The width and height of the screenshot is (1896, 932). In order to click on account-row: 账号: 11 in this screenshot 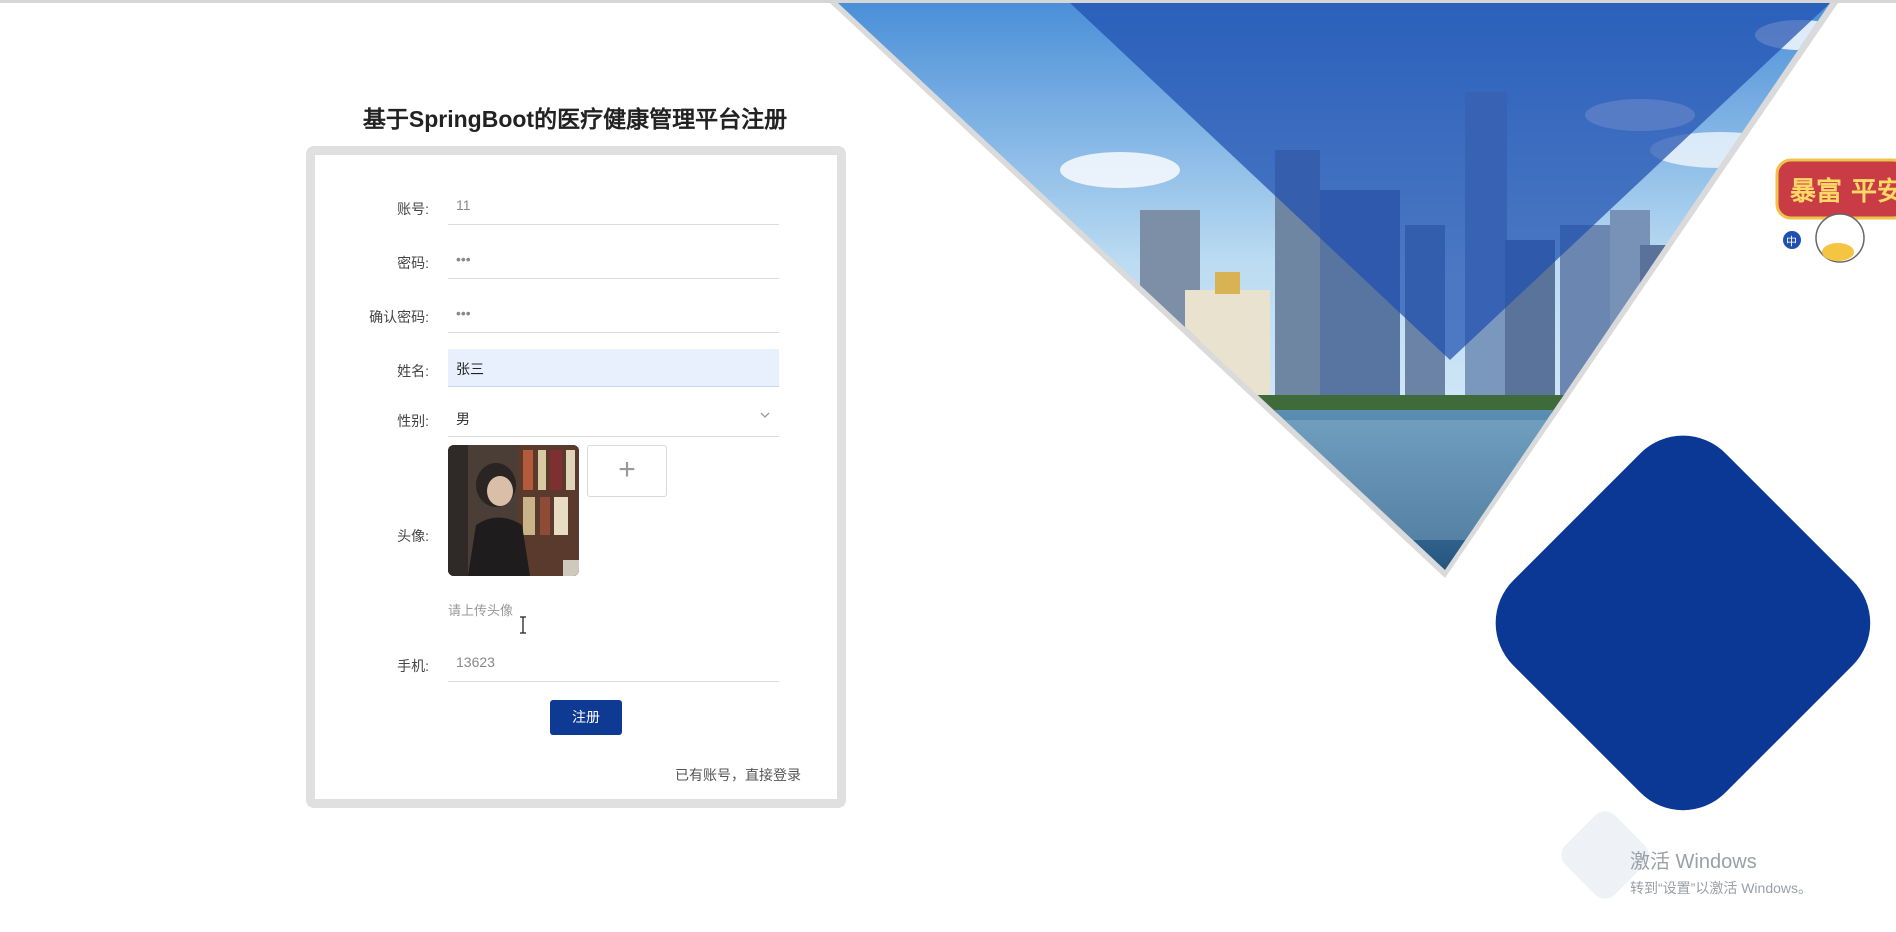, I will do `click(576, 207)`.